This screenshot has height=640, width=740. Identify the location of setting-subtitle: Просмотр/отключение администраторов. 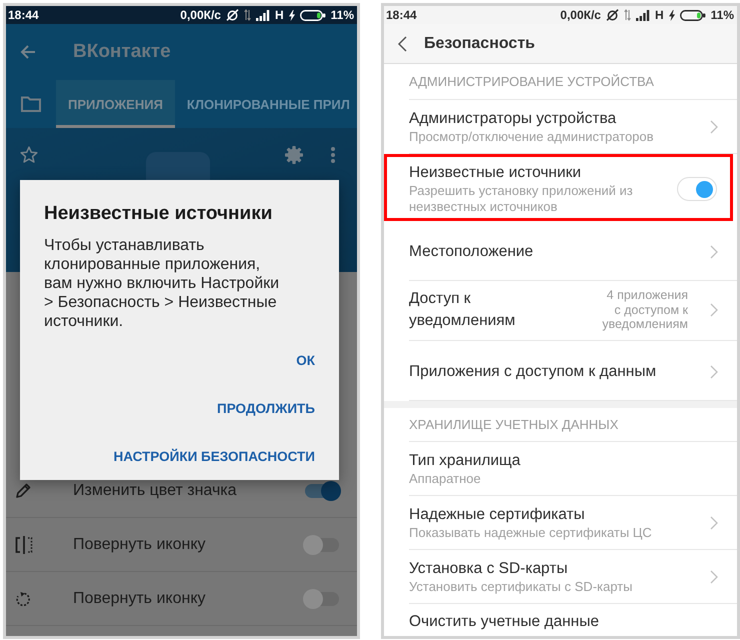
(532, 137).